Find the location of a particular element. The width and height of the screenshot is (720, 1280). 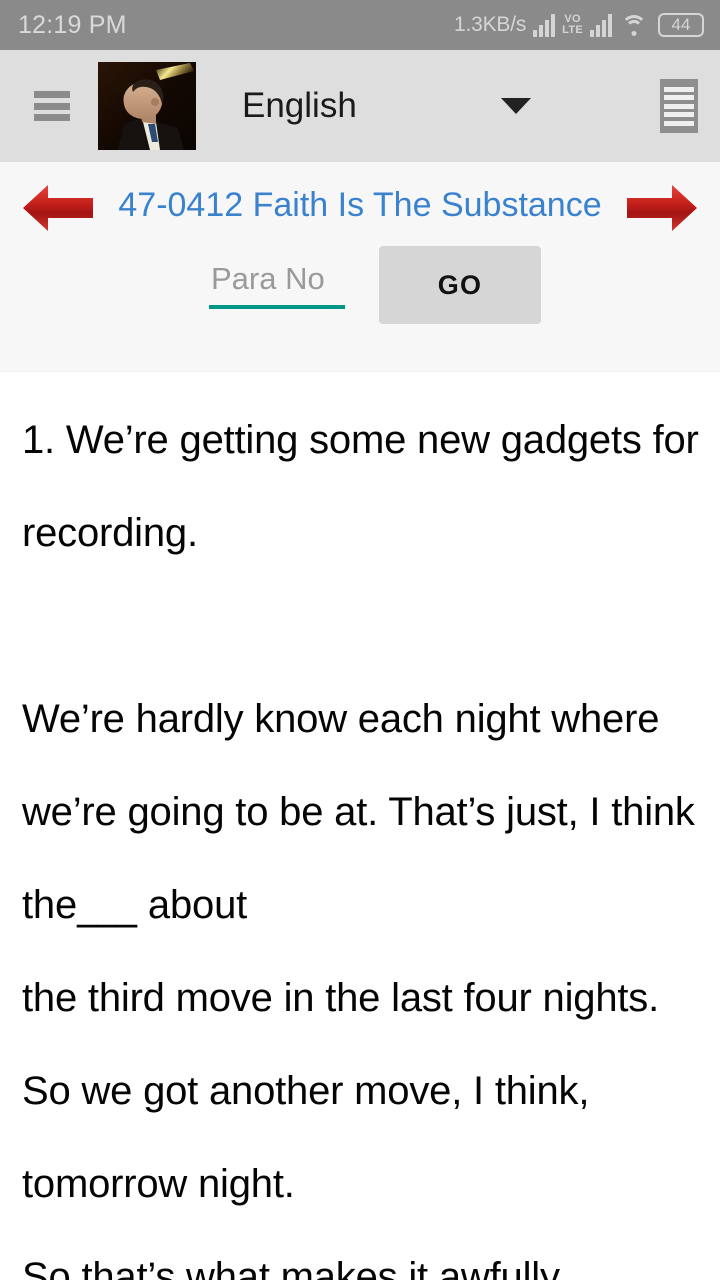

paragraph-input-wrapper is located at coordinates (277, 285).